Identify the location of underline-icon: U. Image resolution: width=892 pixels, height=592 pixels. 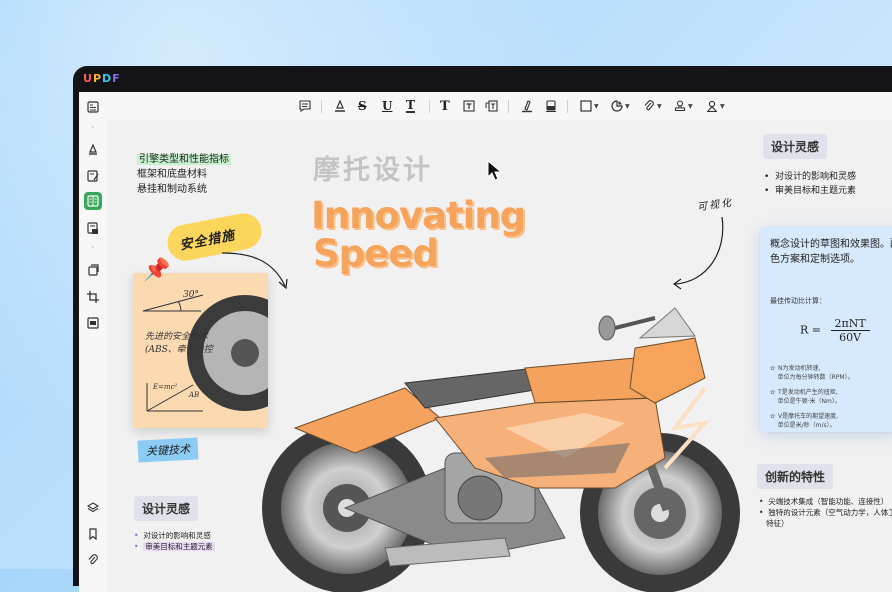
(387, 106).